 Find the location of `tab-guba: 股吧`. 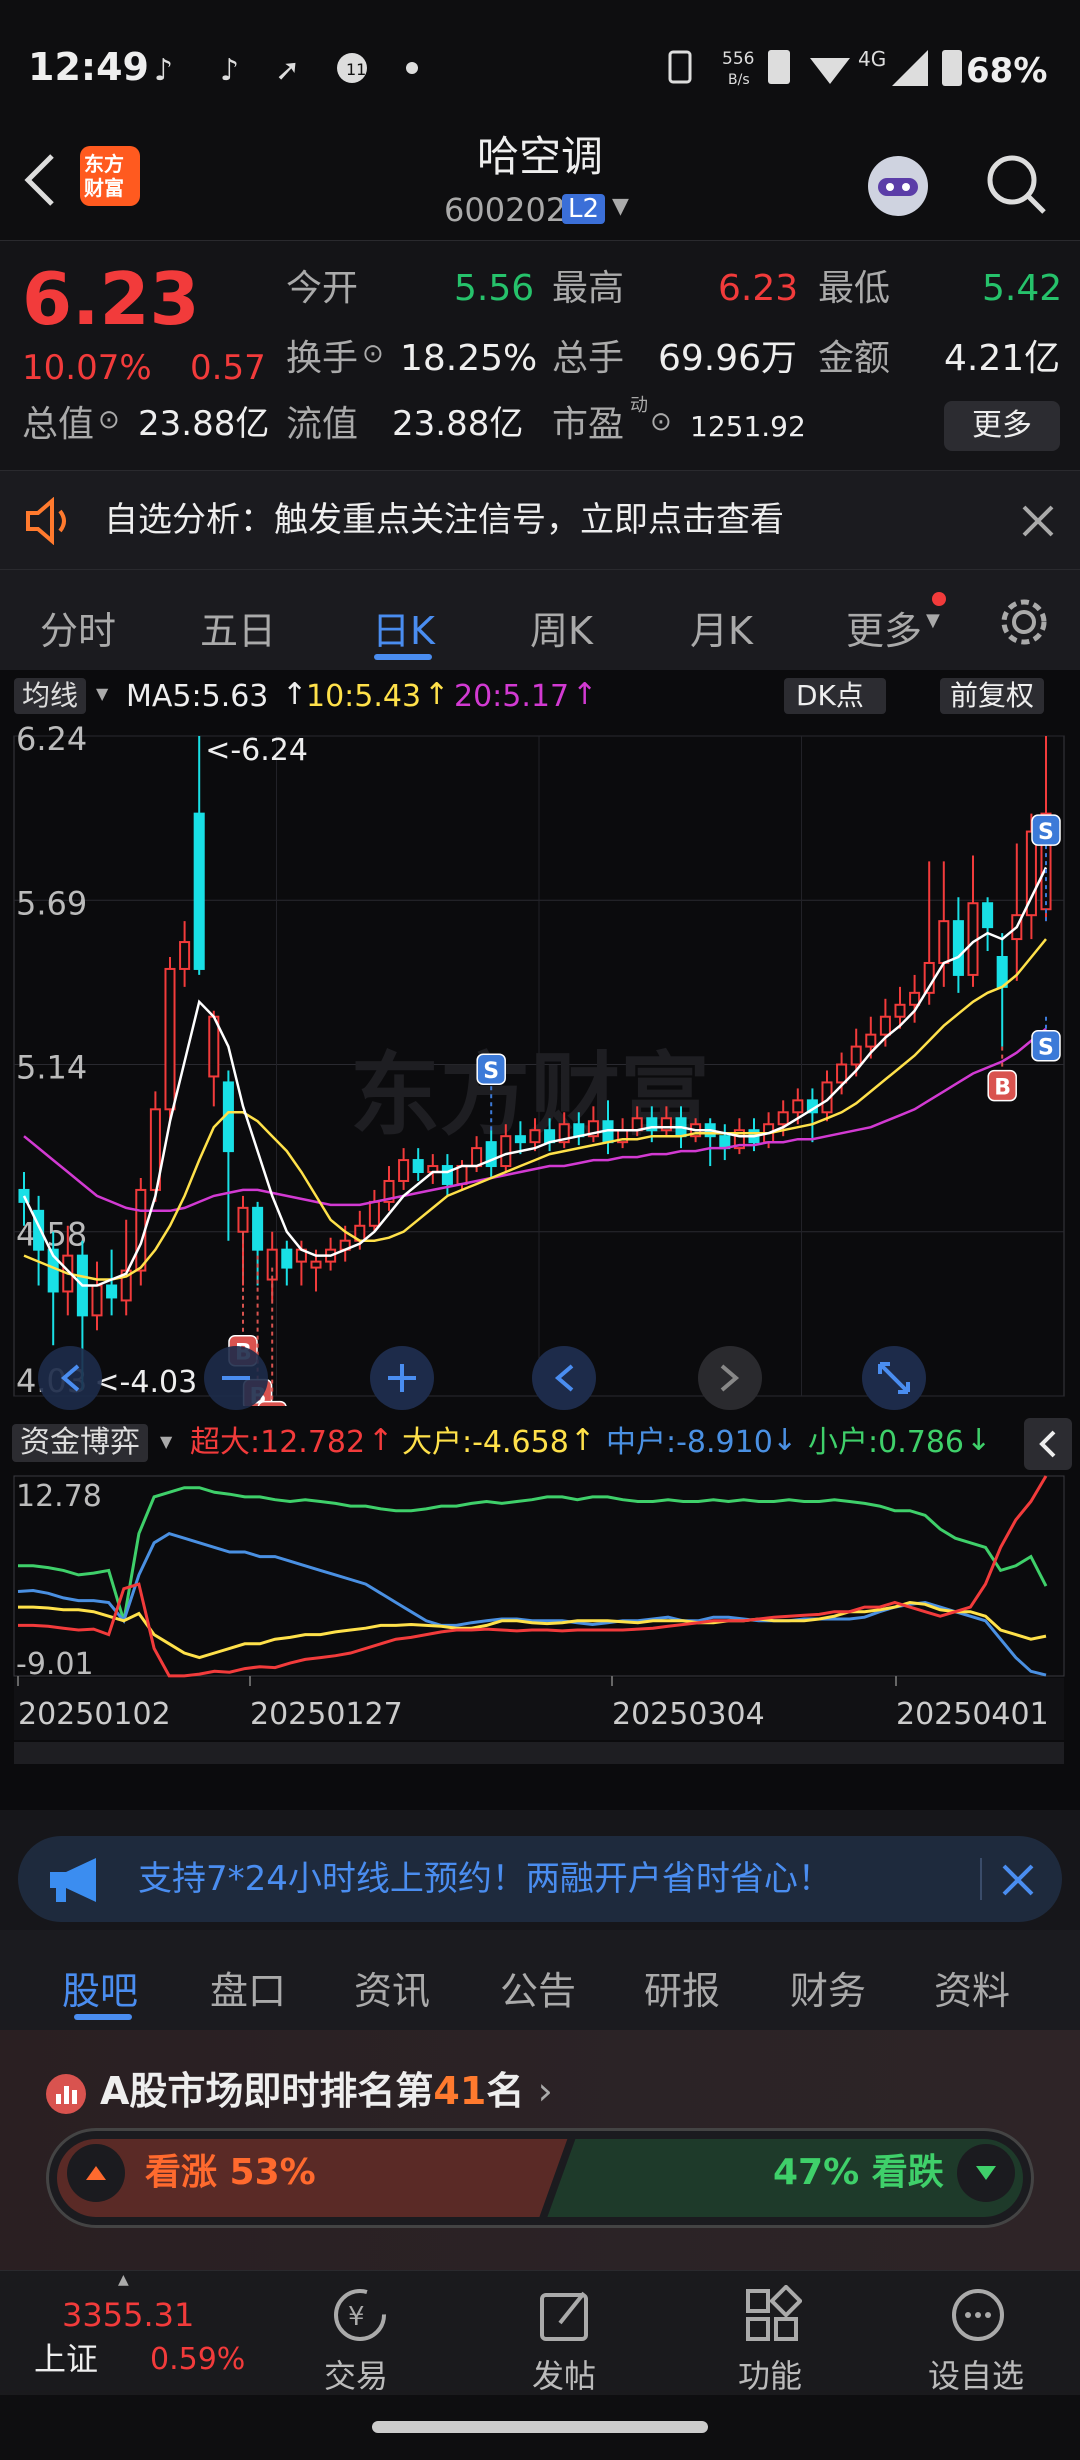

tab-guba: 股吧 is located at coordinates (100, 1987).